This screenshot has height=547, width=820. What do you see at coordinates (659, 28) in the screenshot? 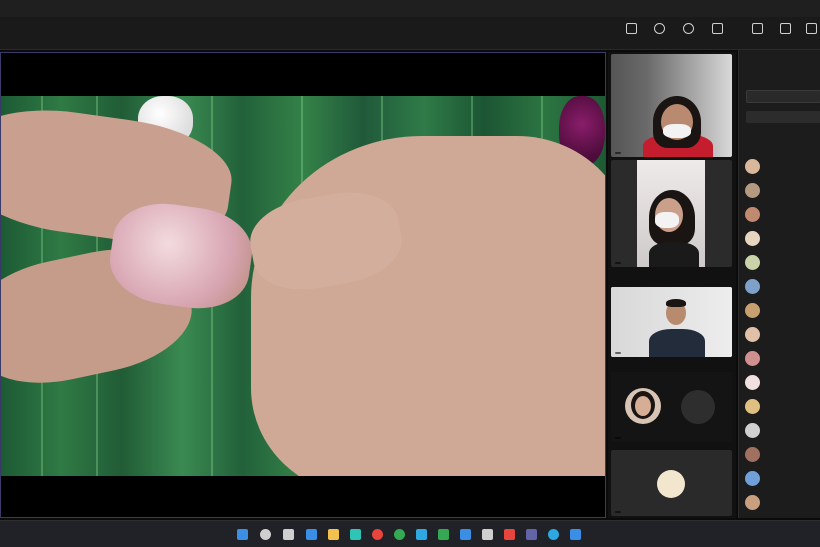
I see `chat-icon` at bounding box center [659, 28].